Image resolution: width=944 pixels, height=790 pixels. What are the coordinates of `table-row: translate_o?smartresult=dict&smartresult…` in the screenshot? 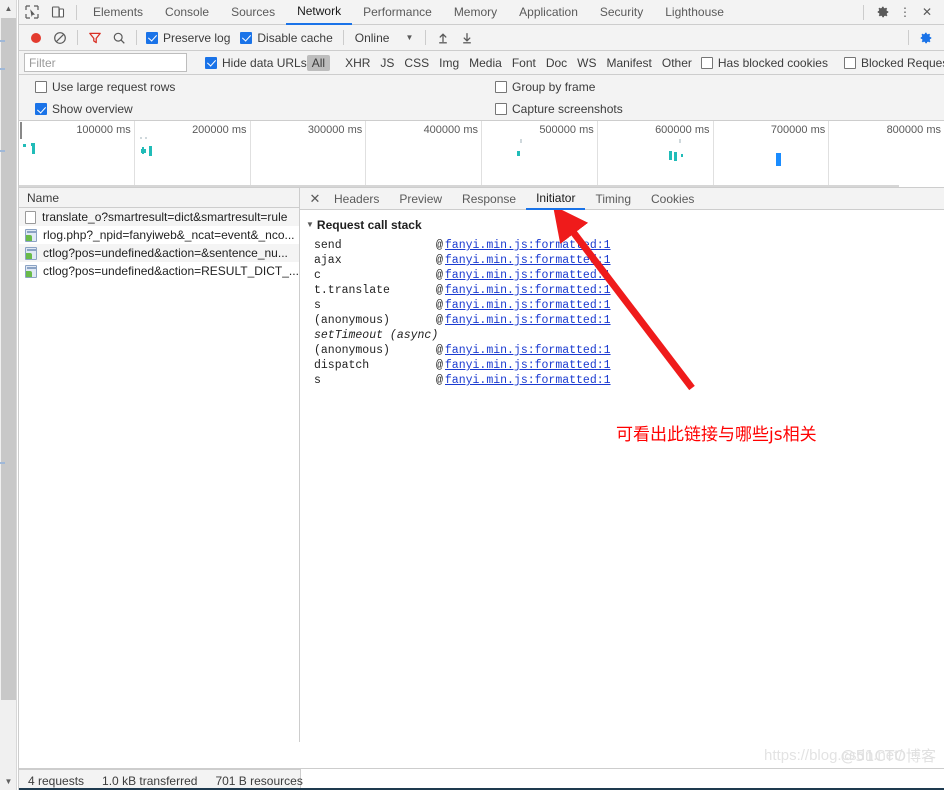 It's located at (159, 217).